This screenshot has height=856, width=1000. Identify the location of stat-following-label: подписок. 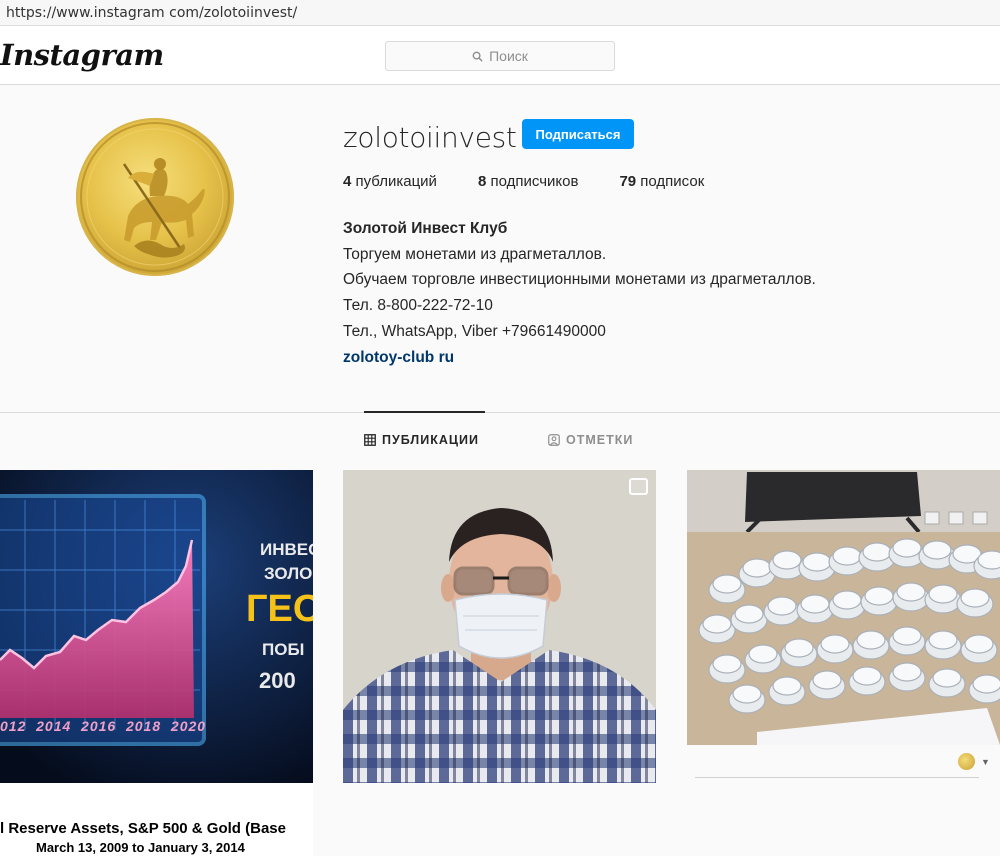
(672, 181).